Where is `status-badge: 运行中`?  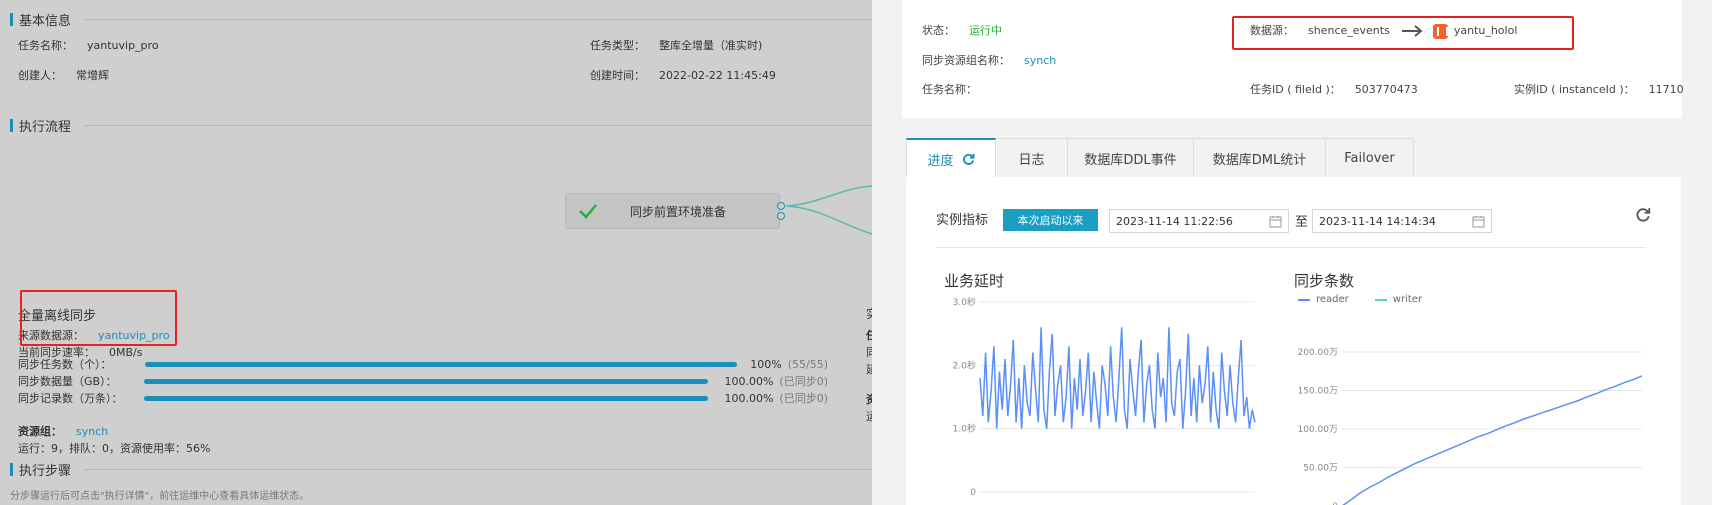 status-badge: 运行中 is located at coordinates (985, 30).